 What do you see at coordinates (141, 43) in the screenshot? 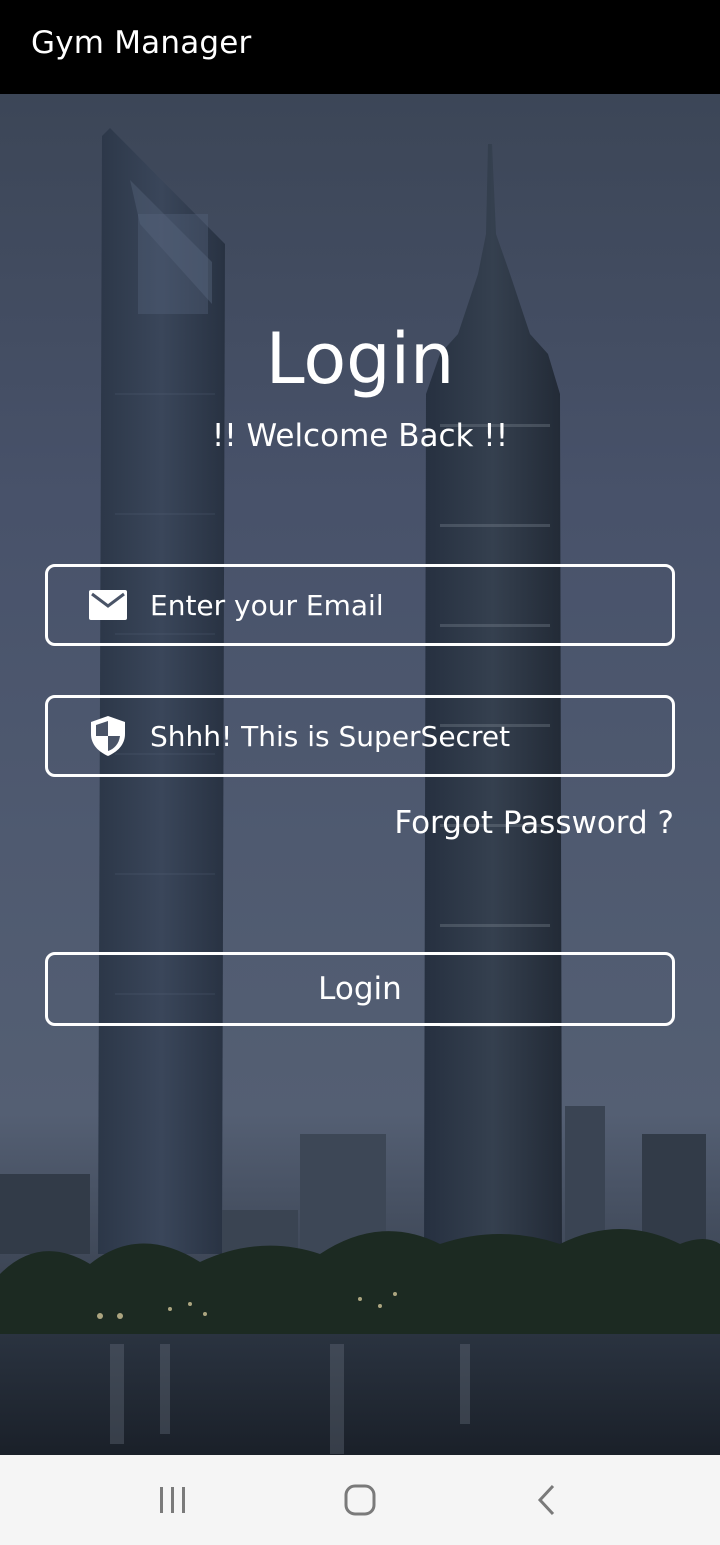
I see `app-title: Gym Manager` at bounding box center [141, 43].